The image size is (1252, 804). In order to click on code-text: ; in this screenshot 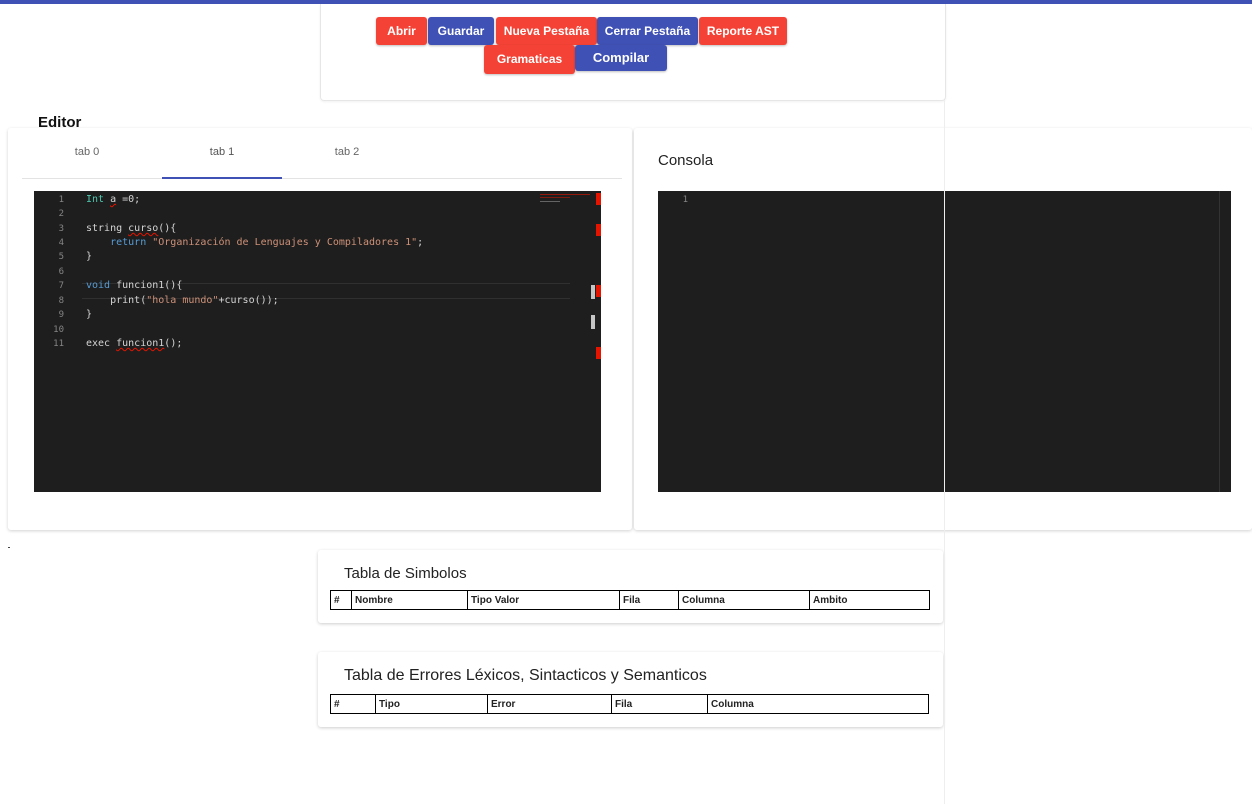, I will do `click(420, 242)`.